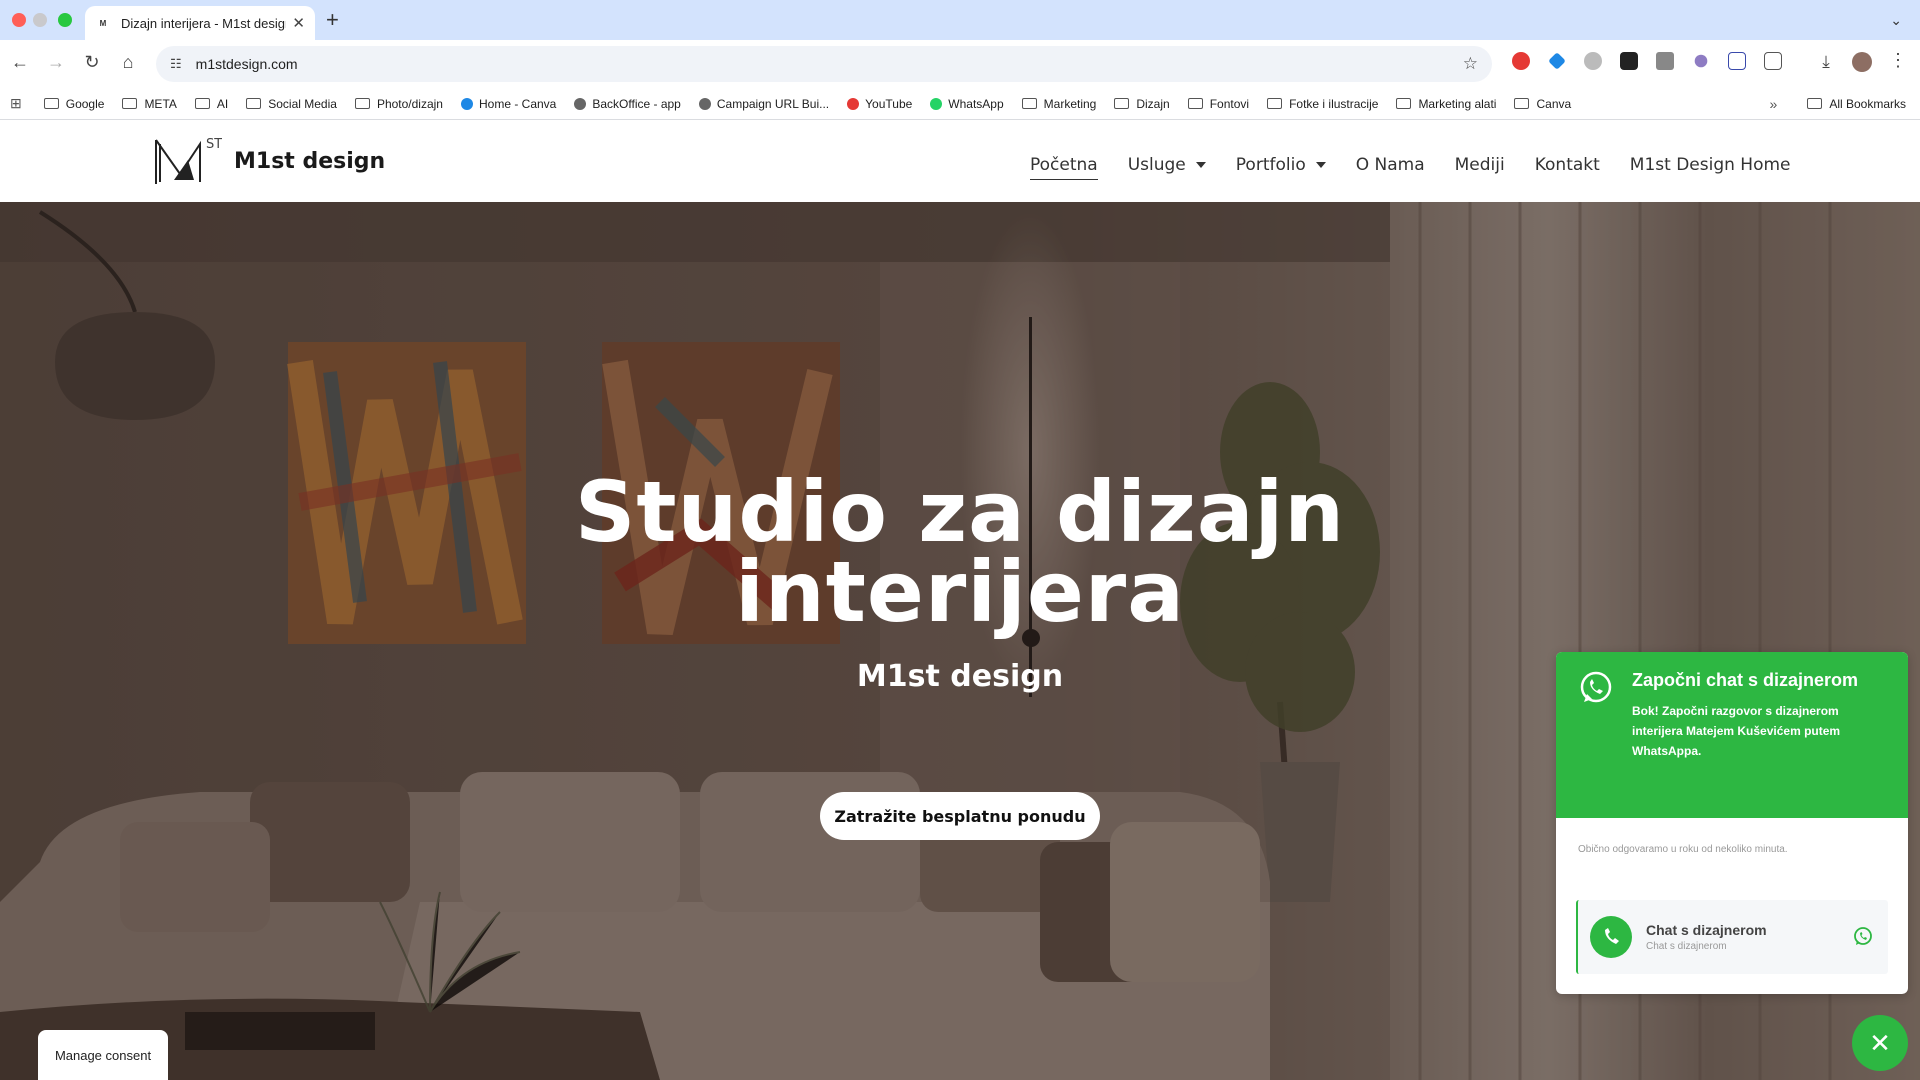  I want to click on nav-item: Kontakt, so click(1567, 165).